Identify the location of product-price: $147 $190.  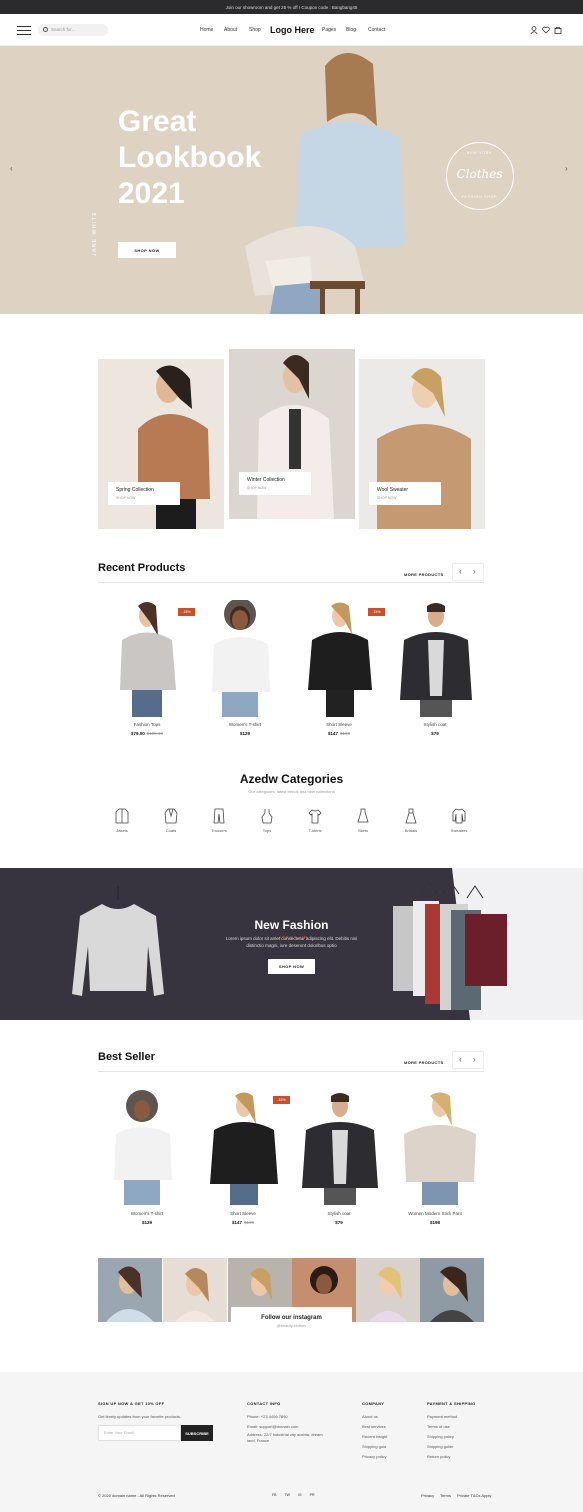
(243, 1222).